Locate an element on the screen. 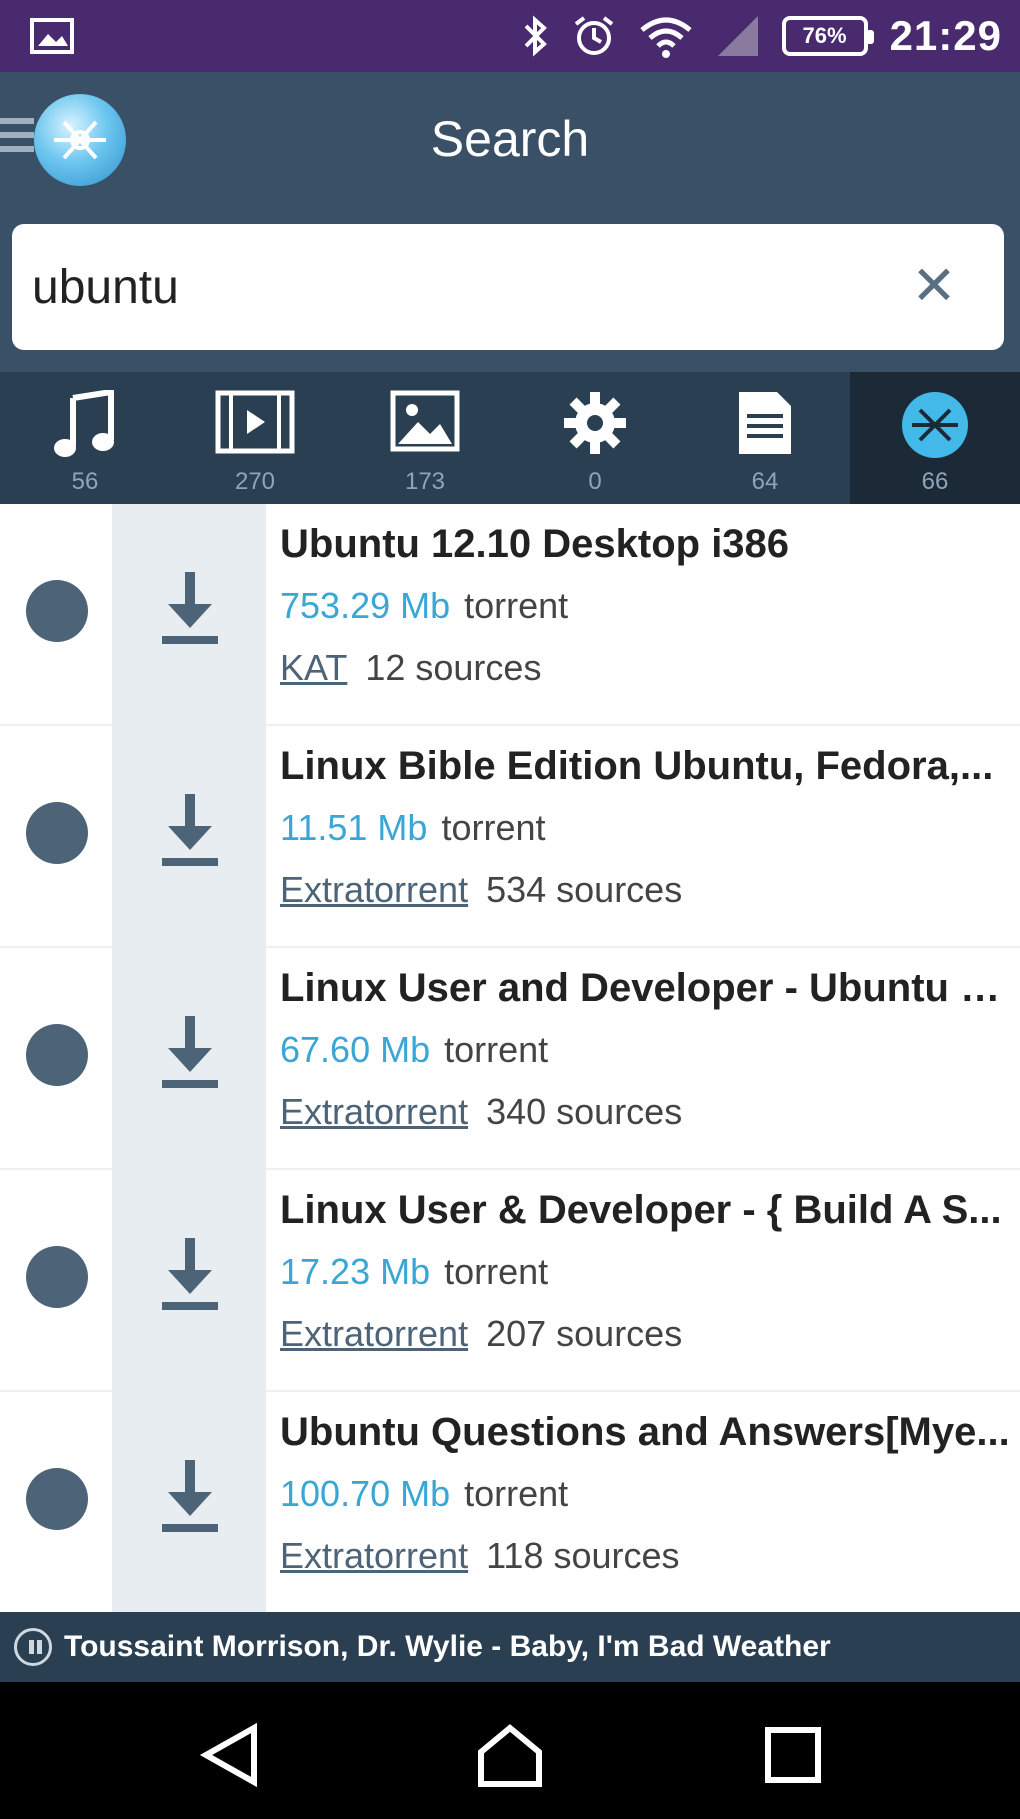 The image size is (1020, 1819). alarm-icon is located at coordinates (593, 35).